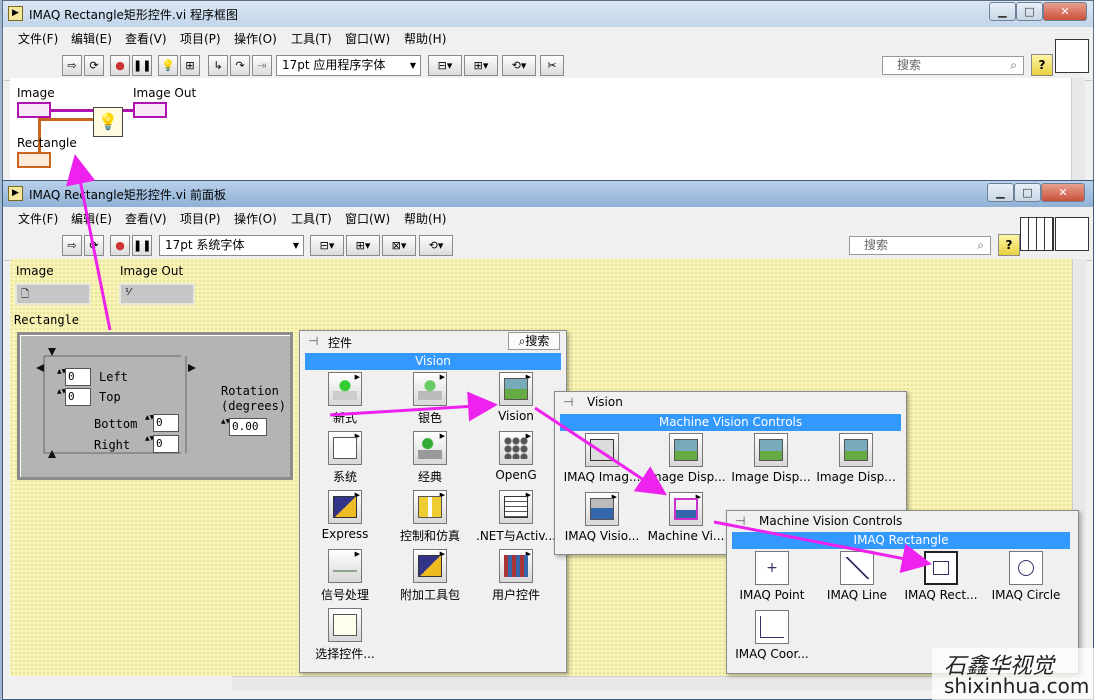 This screenshot has height=700, width=1094. Describe the element at coordinates (1017, 686) in the screenshot. I see `watermark-url: shixinhua.com` at that location.